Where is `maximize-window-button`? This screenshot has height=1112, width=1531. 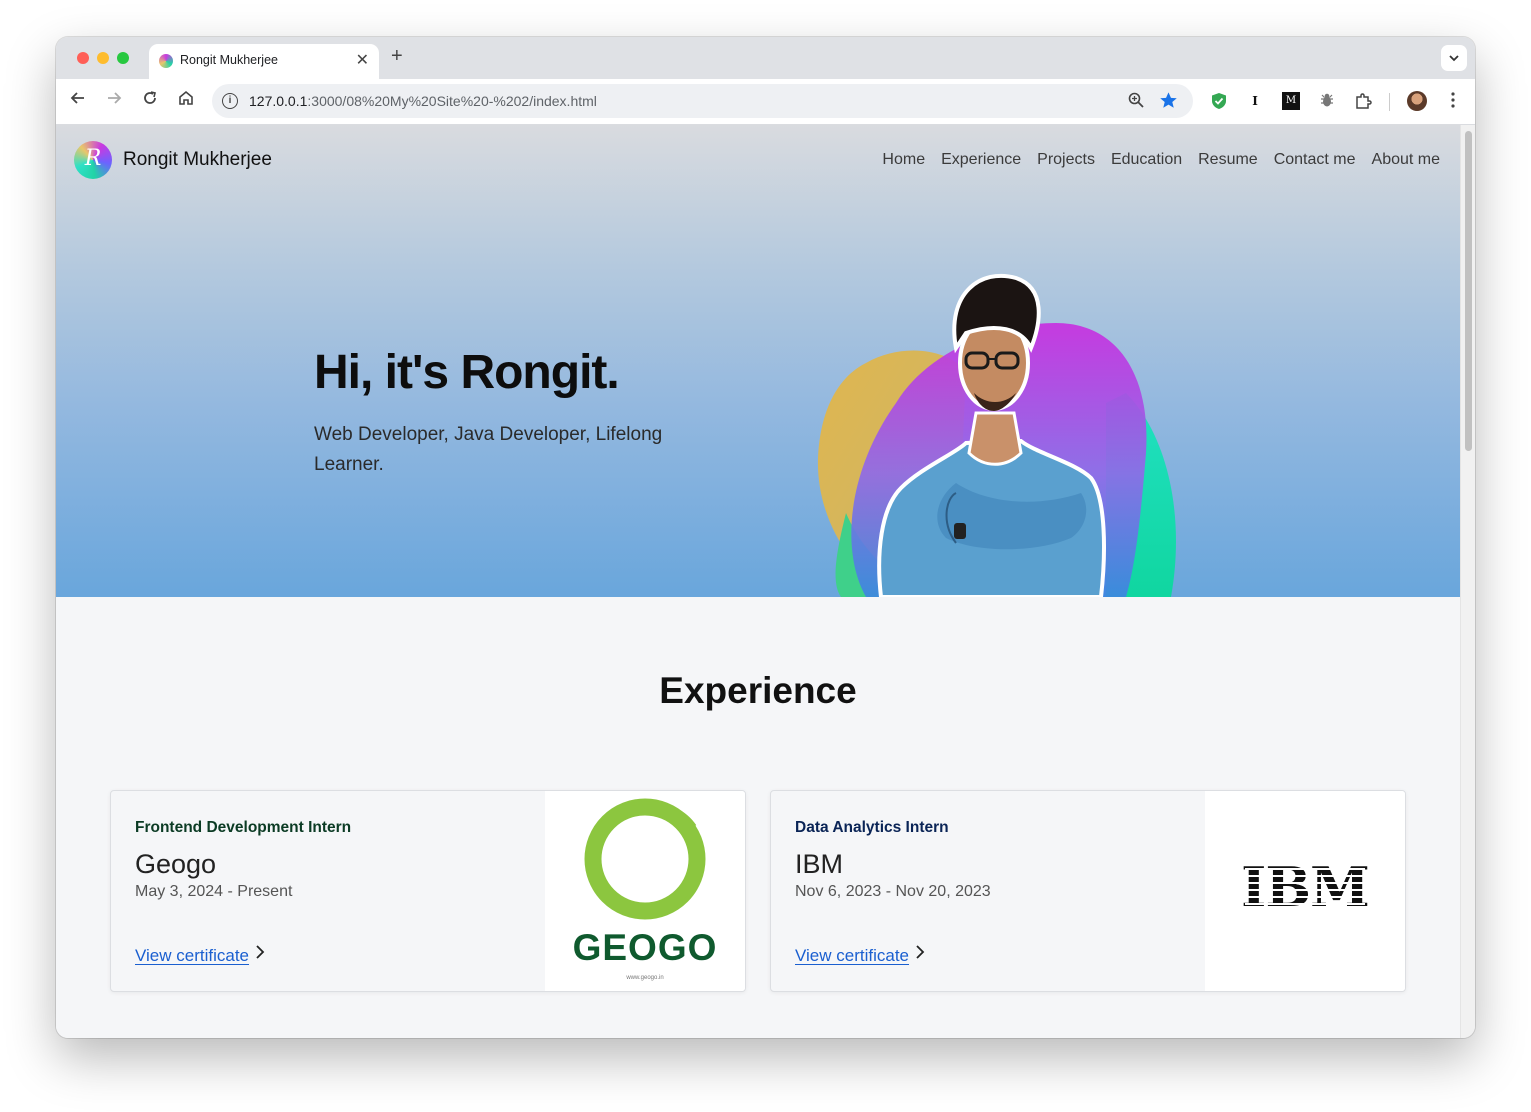
maximize-window-button is located at coordinates (123, 58).